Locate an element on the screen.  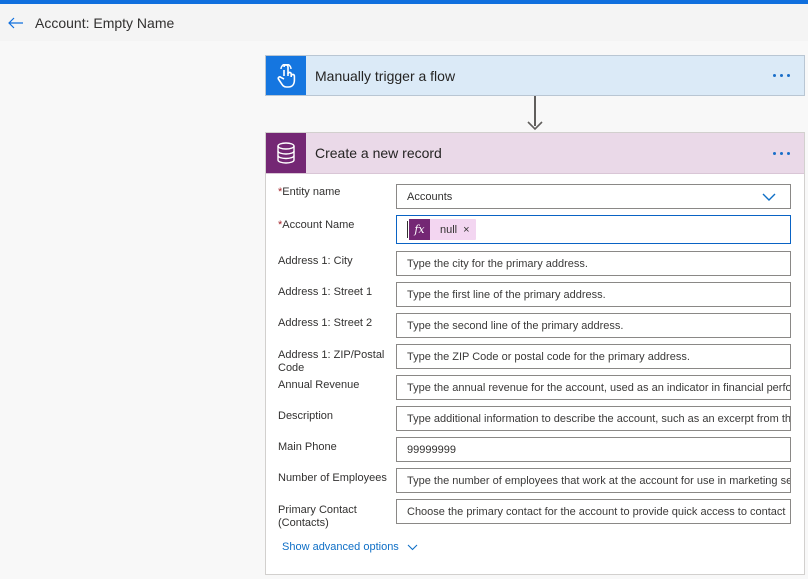
entity-name-value: Accounts is located at coordinates (430, 196).